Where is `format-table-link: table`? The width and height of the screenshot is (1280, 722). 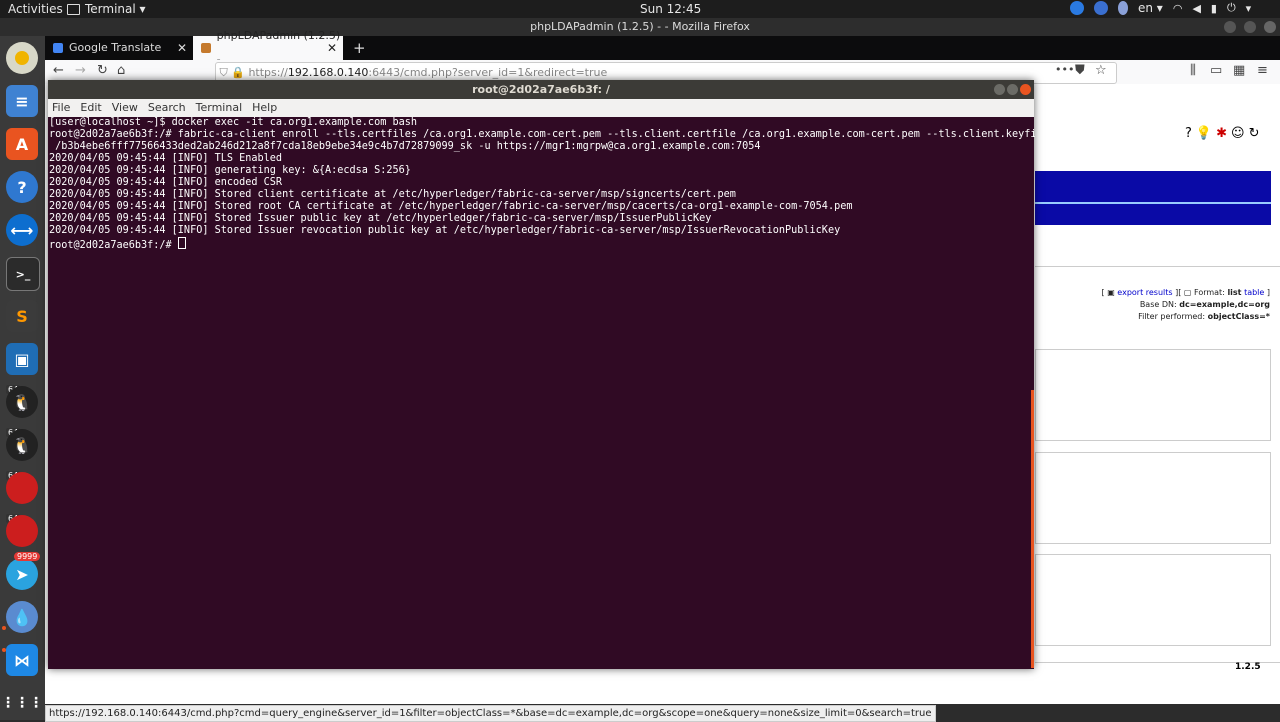
format-table-link: table is located at coordinates (1254, 292).